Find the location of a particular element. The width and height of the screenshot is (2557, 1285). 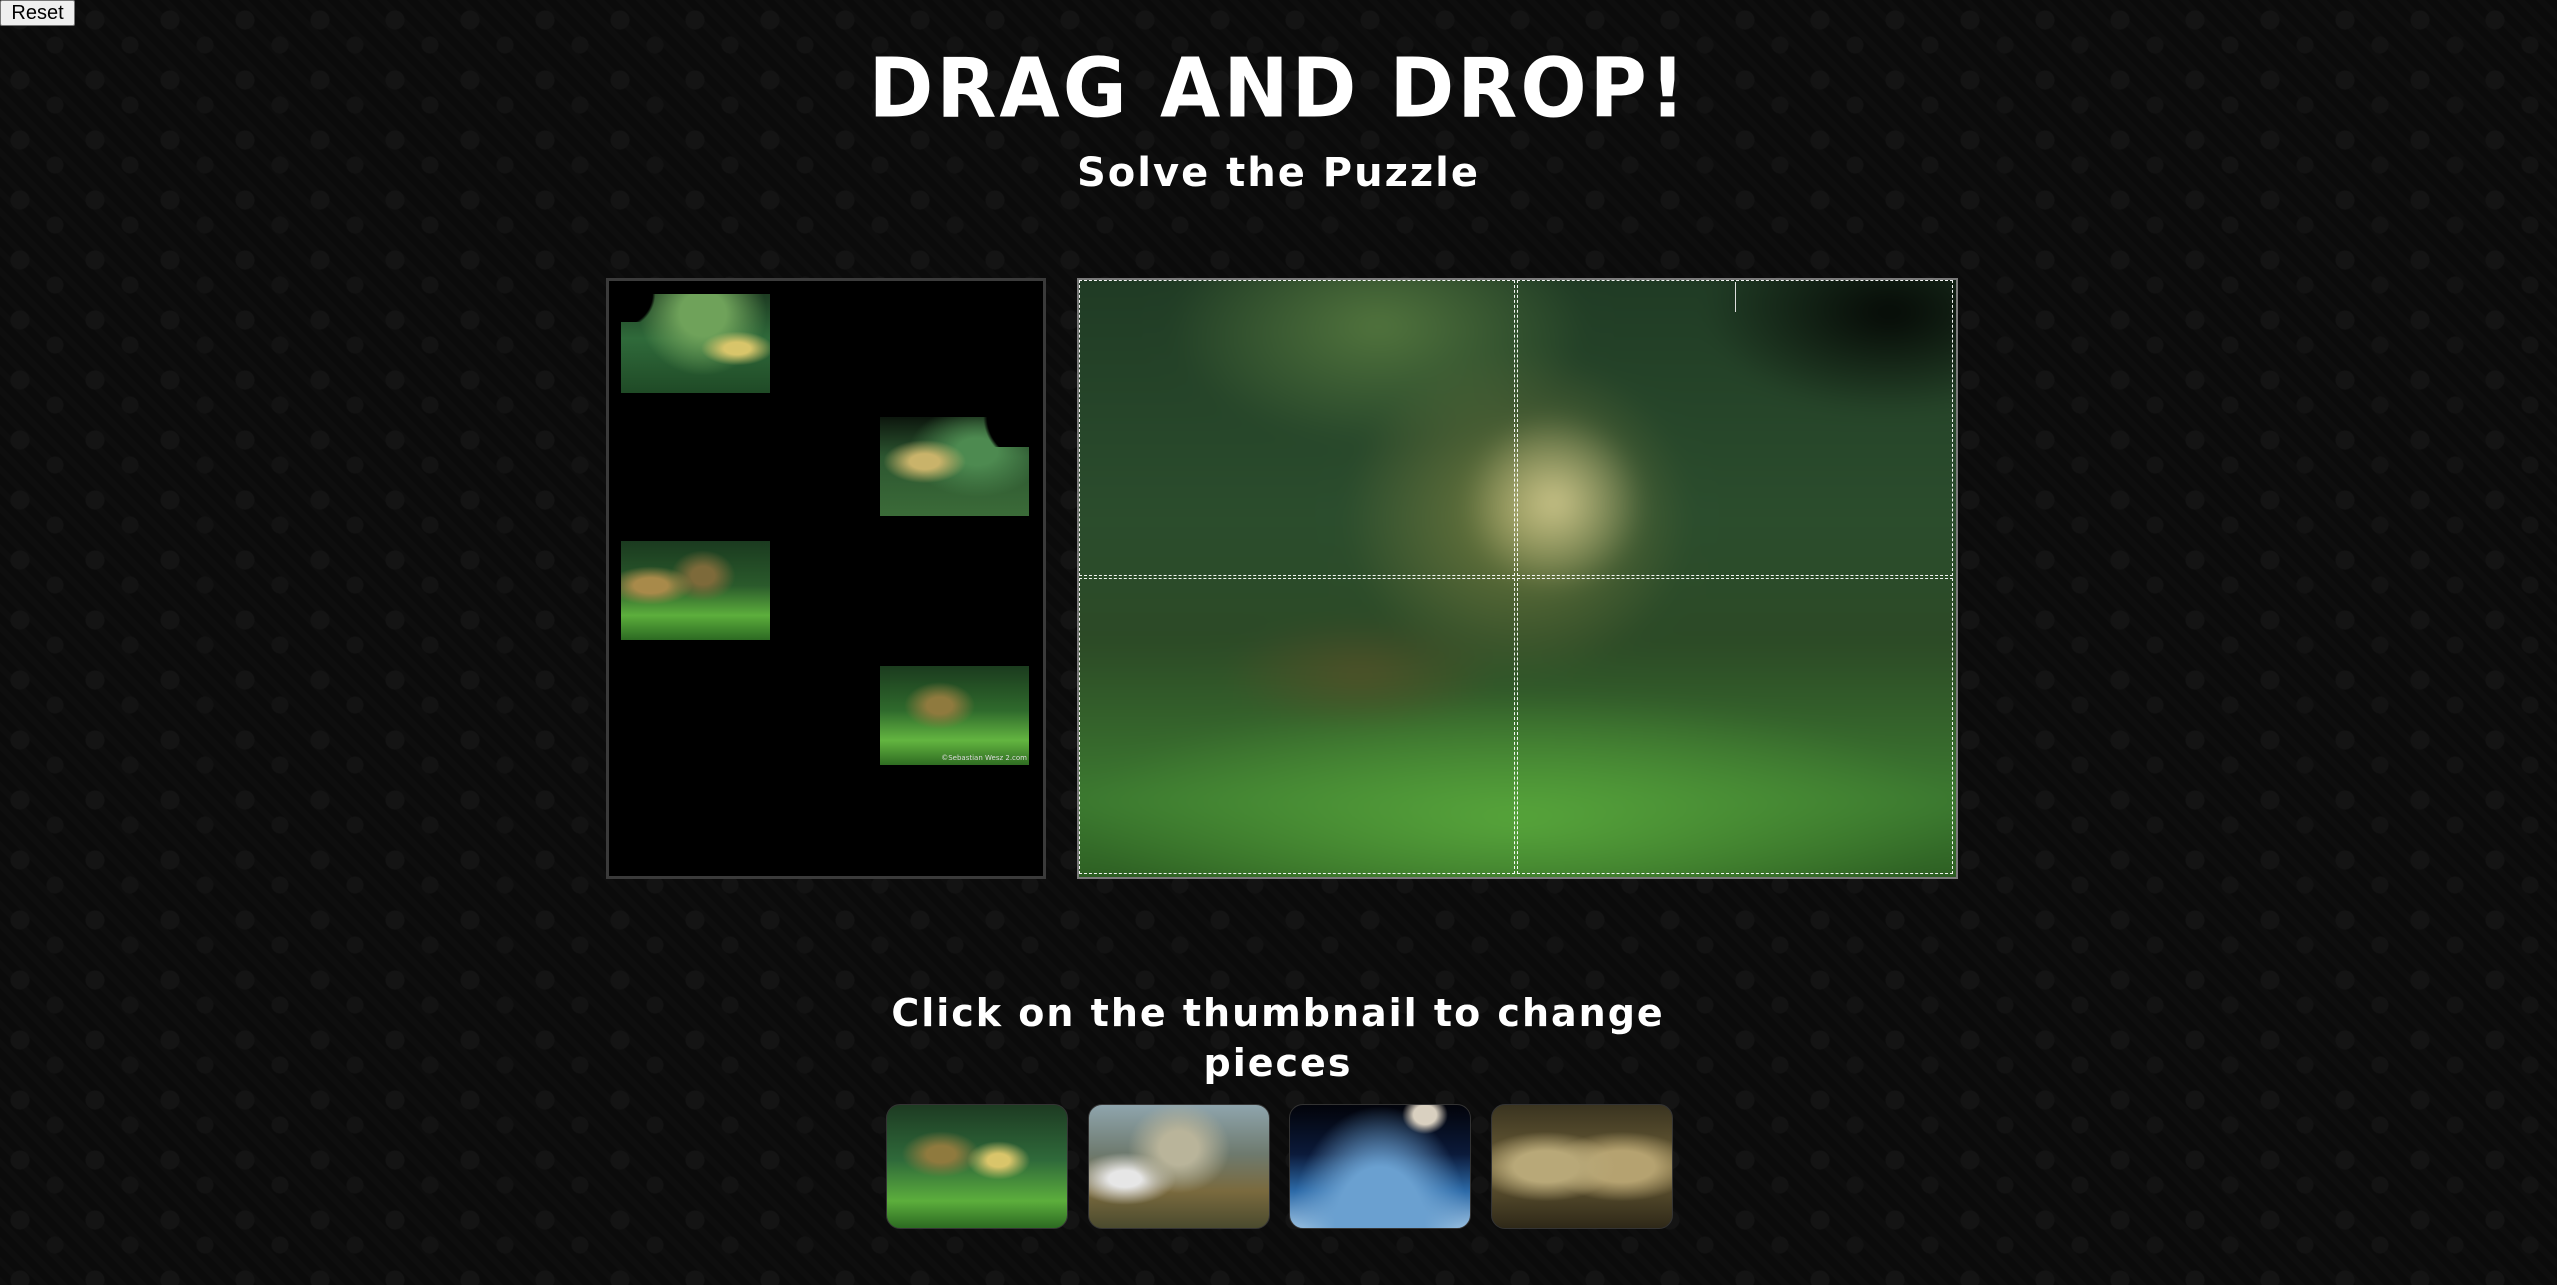

text-cursor is located at coordinates (1735, 297).